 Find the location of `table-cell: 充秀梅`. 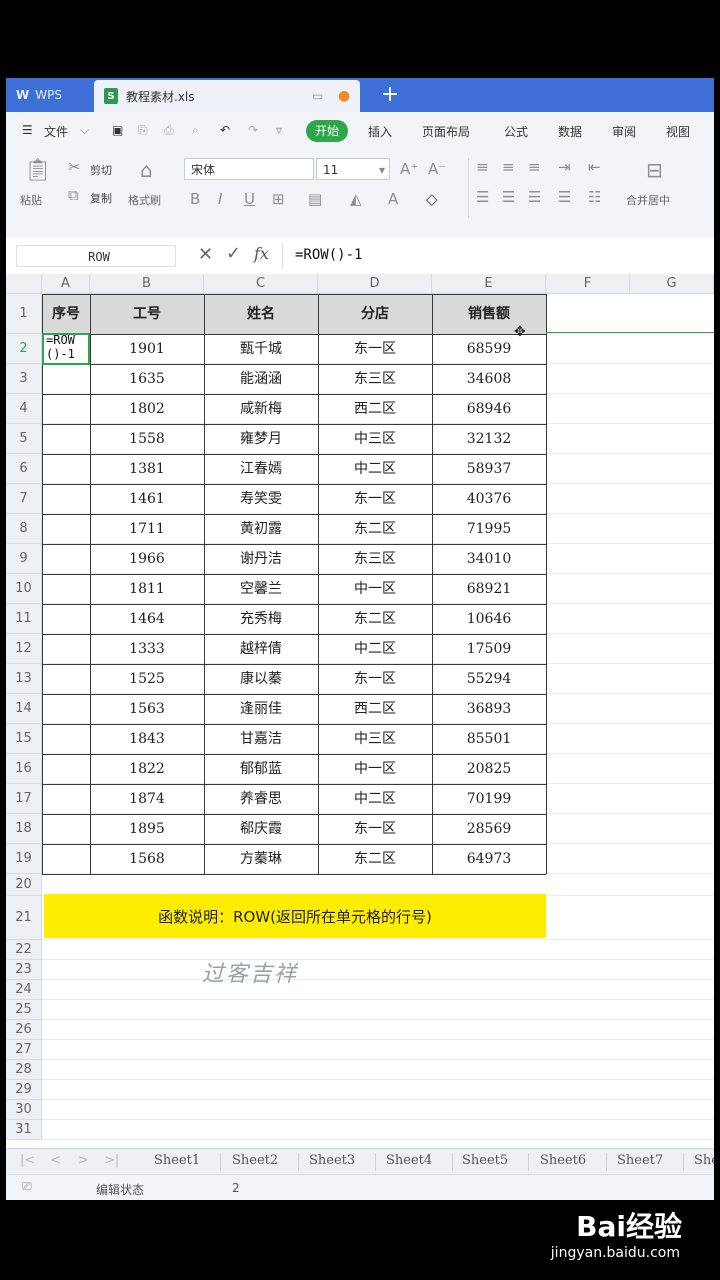

table-cell: 充秀梅 is located at coordinates (261, 619).